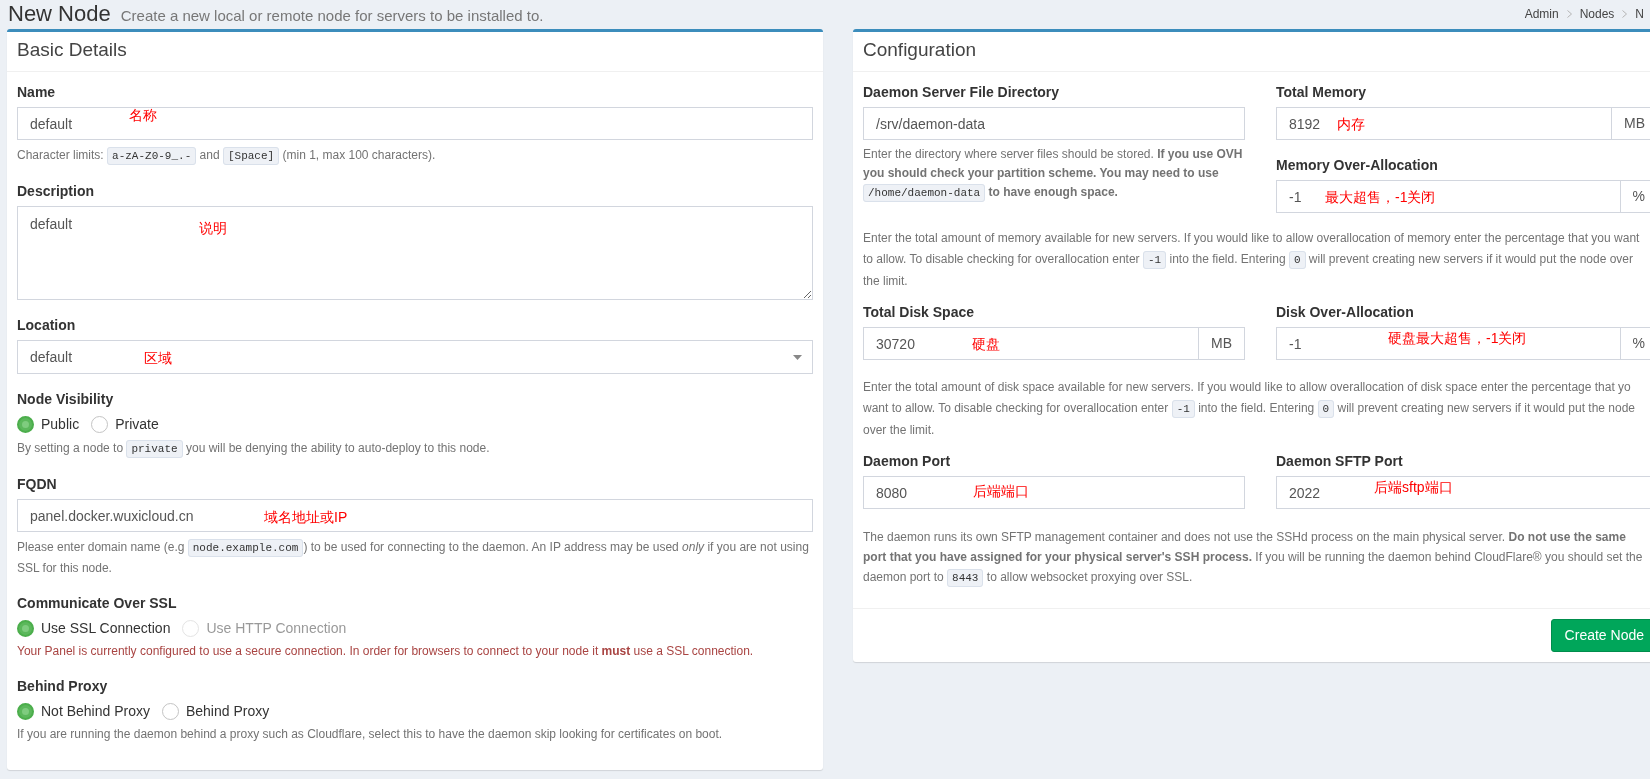 This screenshot has width=1650, height=779. What do you see at coordinates (36, 92) in the screenshot?
I see `field-label: Name` at bounding box center [36, 92].